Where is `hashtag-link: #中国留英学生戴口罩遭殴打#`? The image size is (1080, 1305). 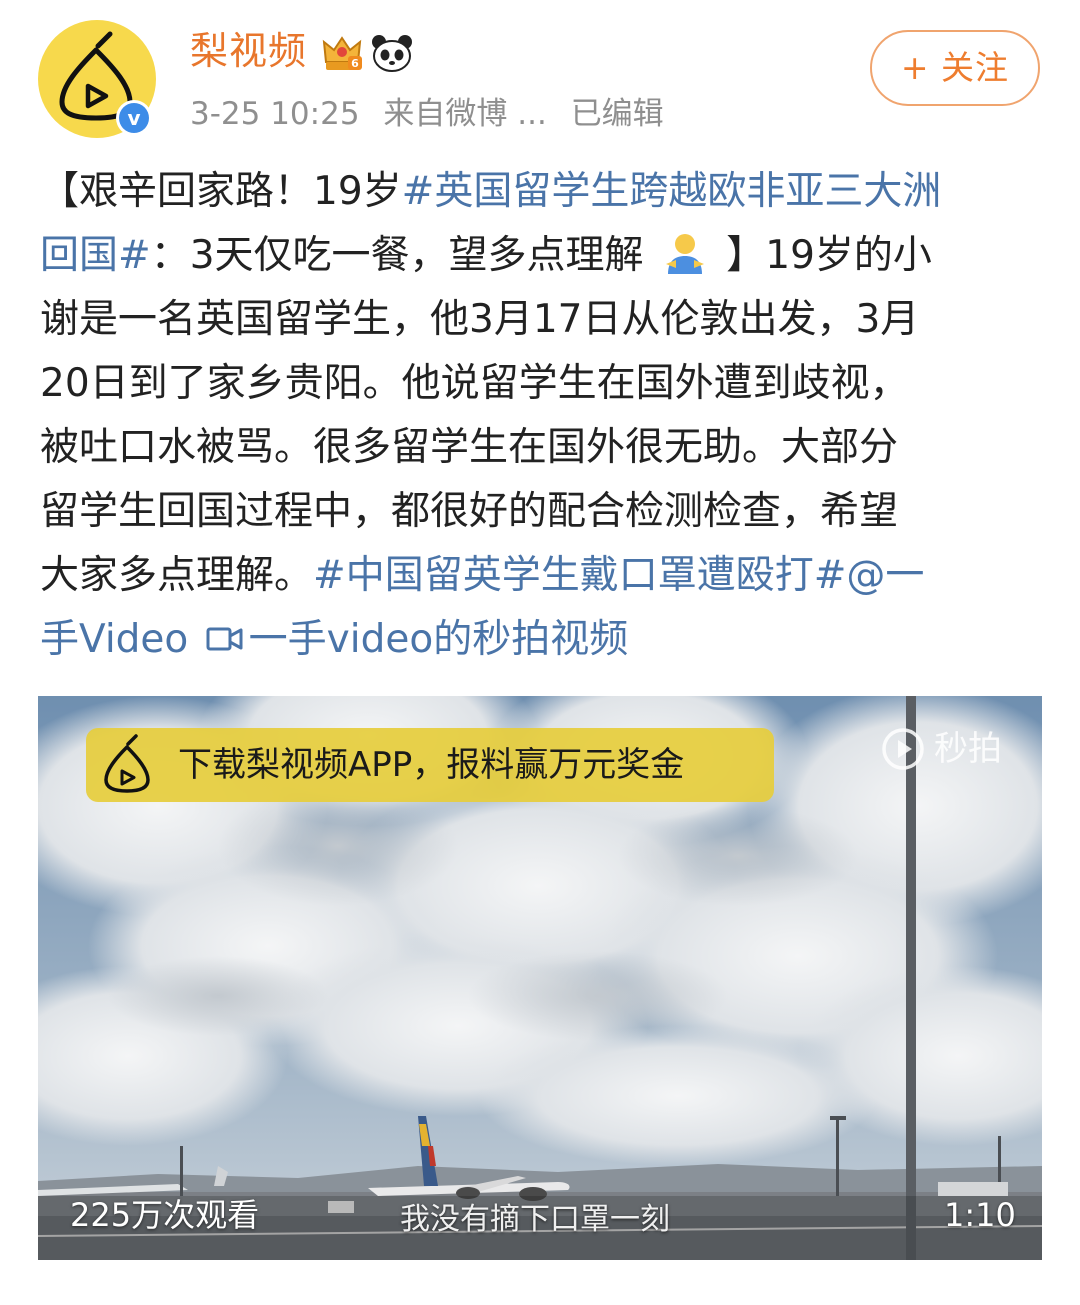 hashtag-link: #中国留英学生戴口罩遭殴打# is located at coordinates (579, 575).